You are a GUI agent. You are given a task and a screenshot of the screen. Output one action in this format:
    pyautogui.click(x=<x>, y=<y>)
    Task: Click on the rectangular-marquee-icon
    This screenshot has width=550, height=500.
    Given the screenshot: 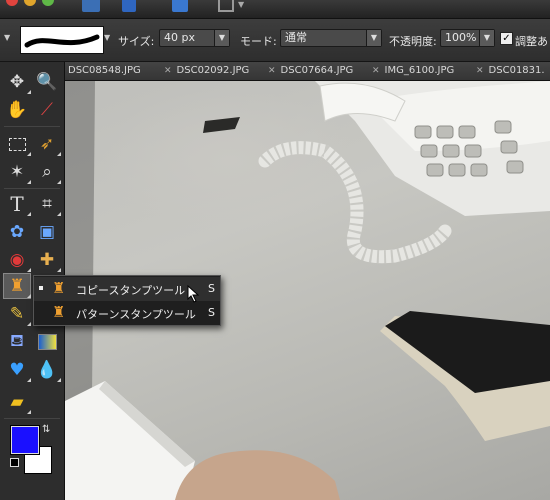 What is the action you would take?
    pyautogui.click(x=17, y=144)
    